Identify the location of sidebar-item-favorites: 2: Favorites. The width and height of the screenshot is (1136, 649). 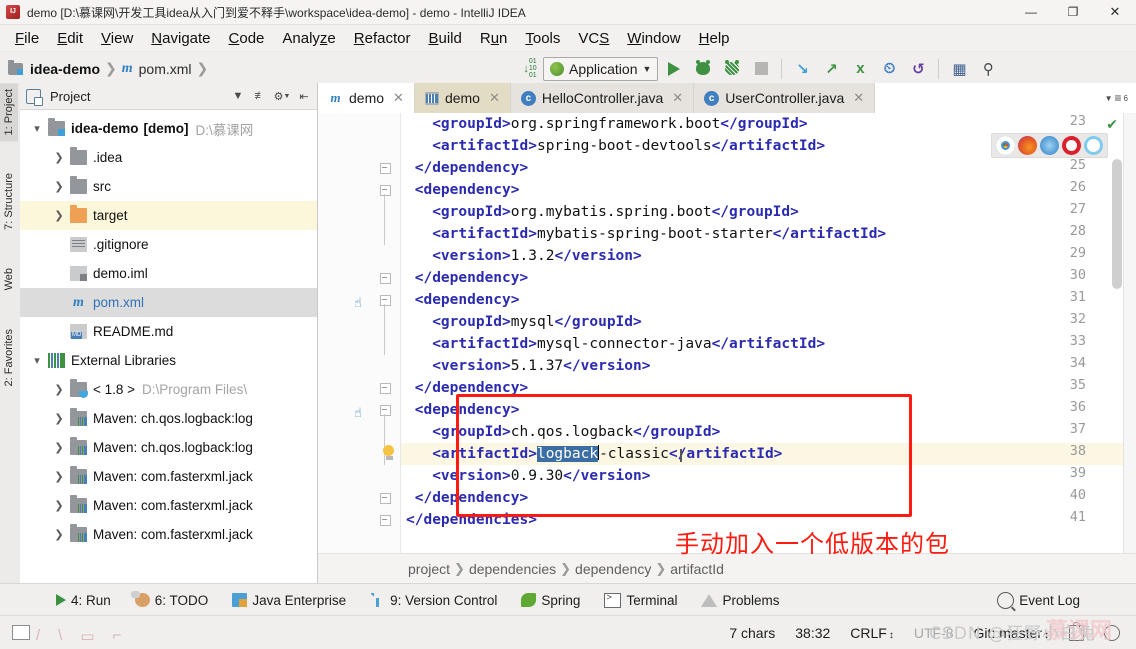
(9, 357).